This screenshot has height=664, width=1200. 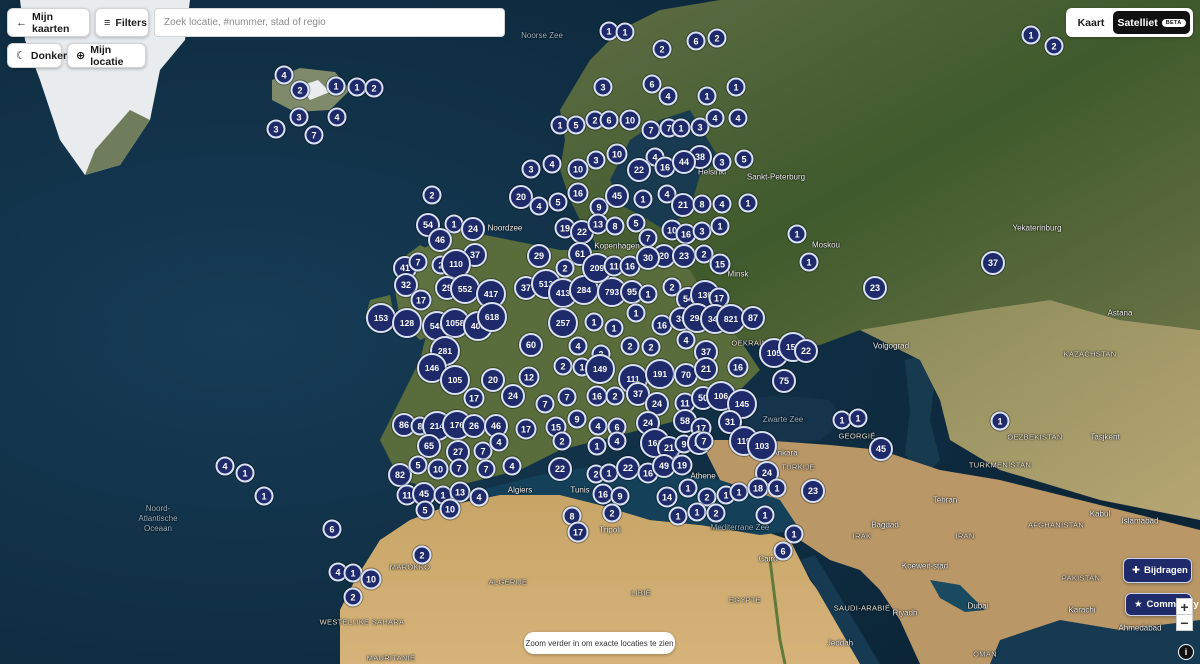 I want to click on location-cluster: 26, so click(x=474, y=426).